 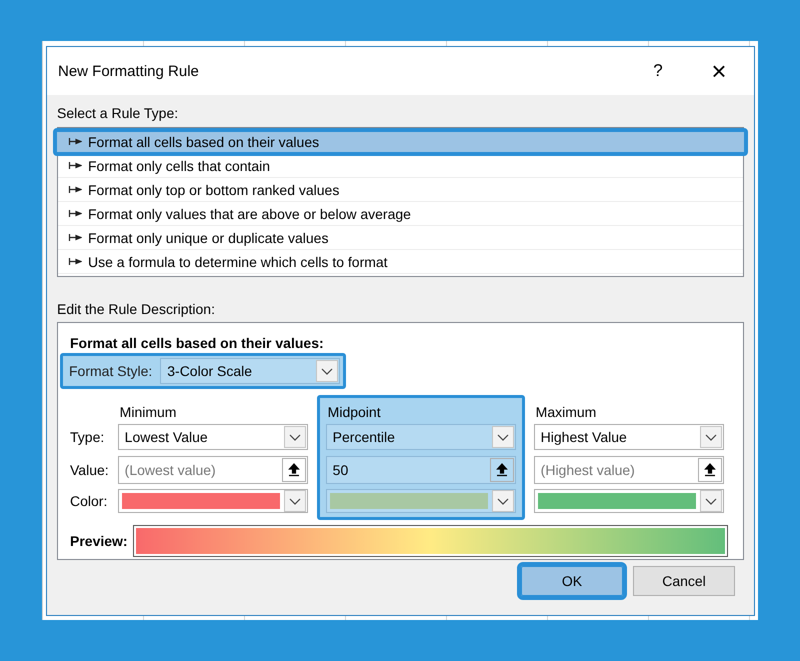 I want to click on close-button: ×, so click(x=719, y=71).